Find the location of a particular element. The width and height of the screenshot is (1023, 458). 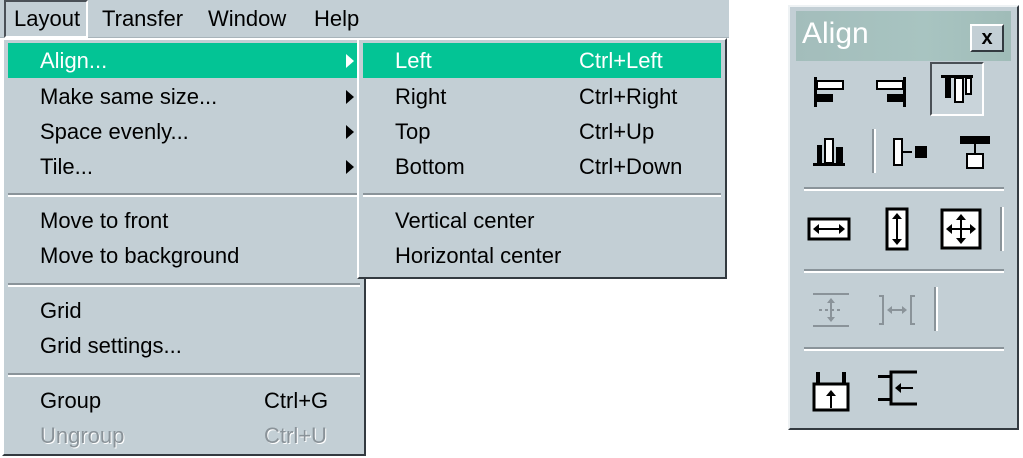

menu-item-label: Right is located at coordinates (421, 96).